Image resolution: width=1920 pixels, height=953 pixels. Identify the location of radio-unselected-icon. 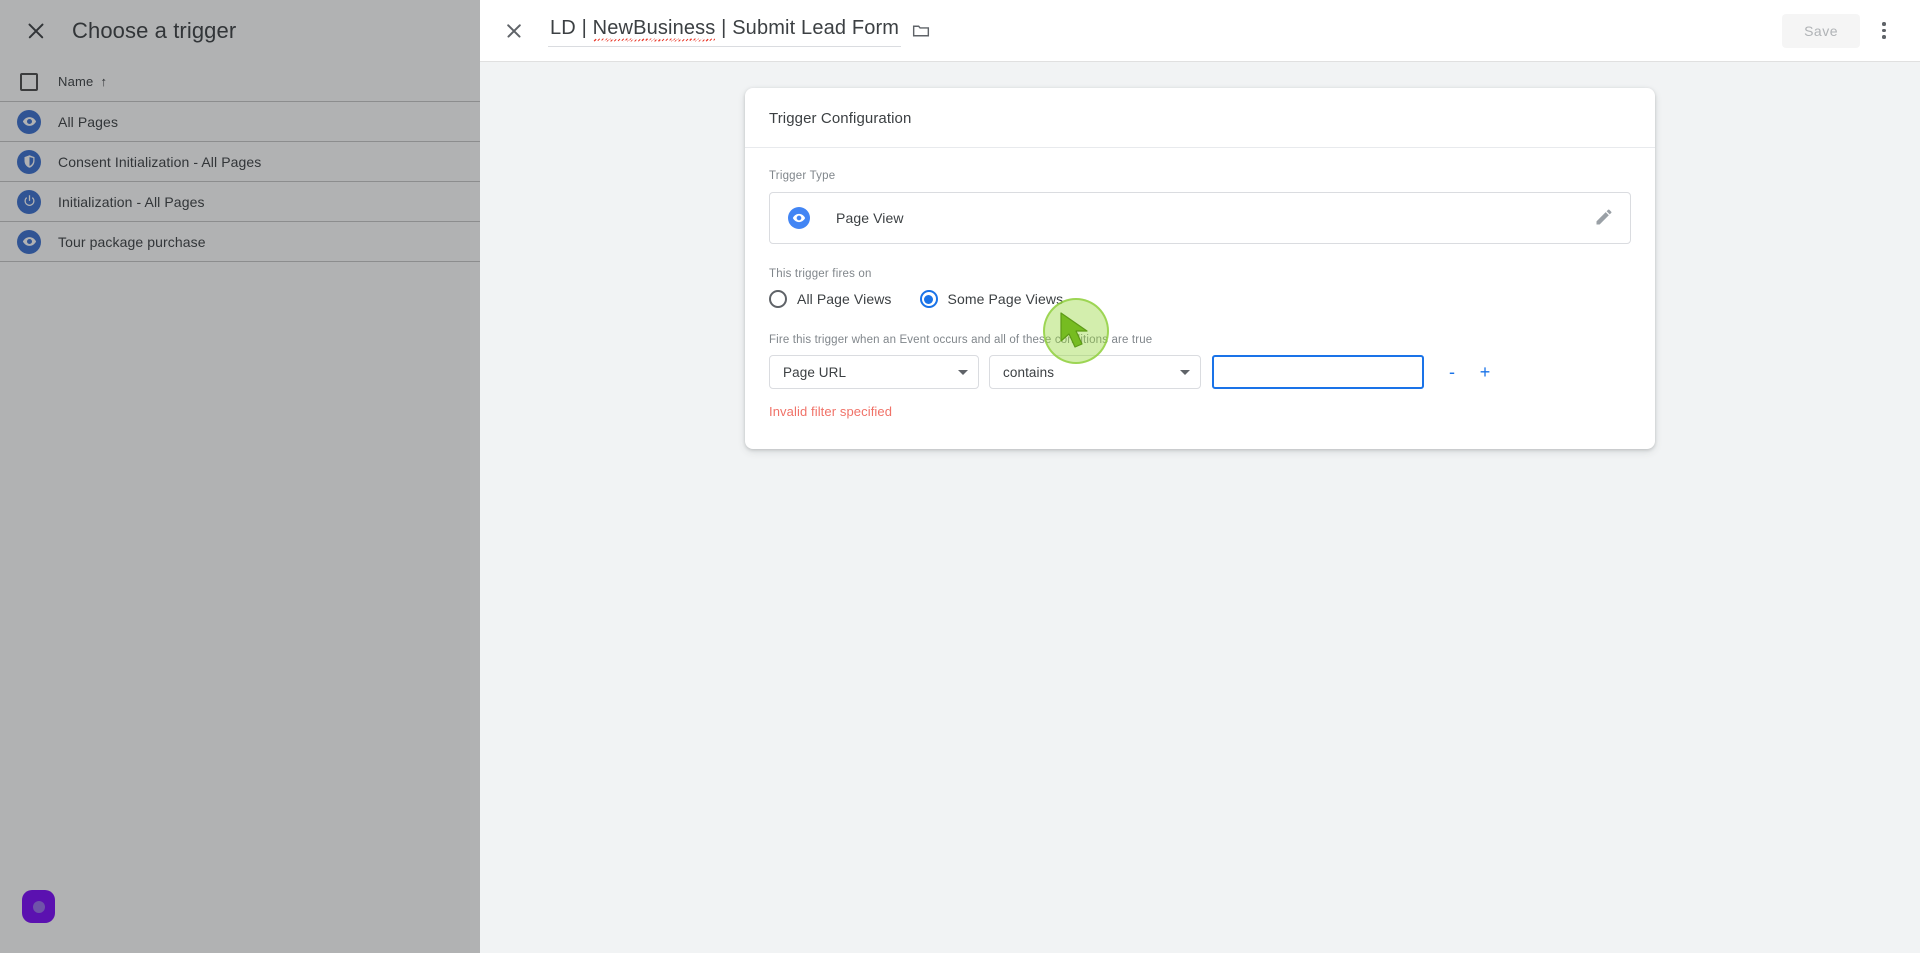
(778, 299).